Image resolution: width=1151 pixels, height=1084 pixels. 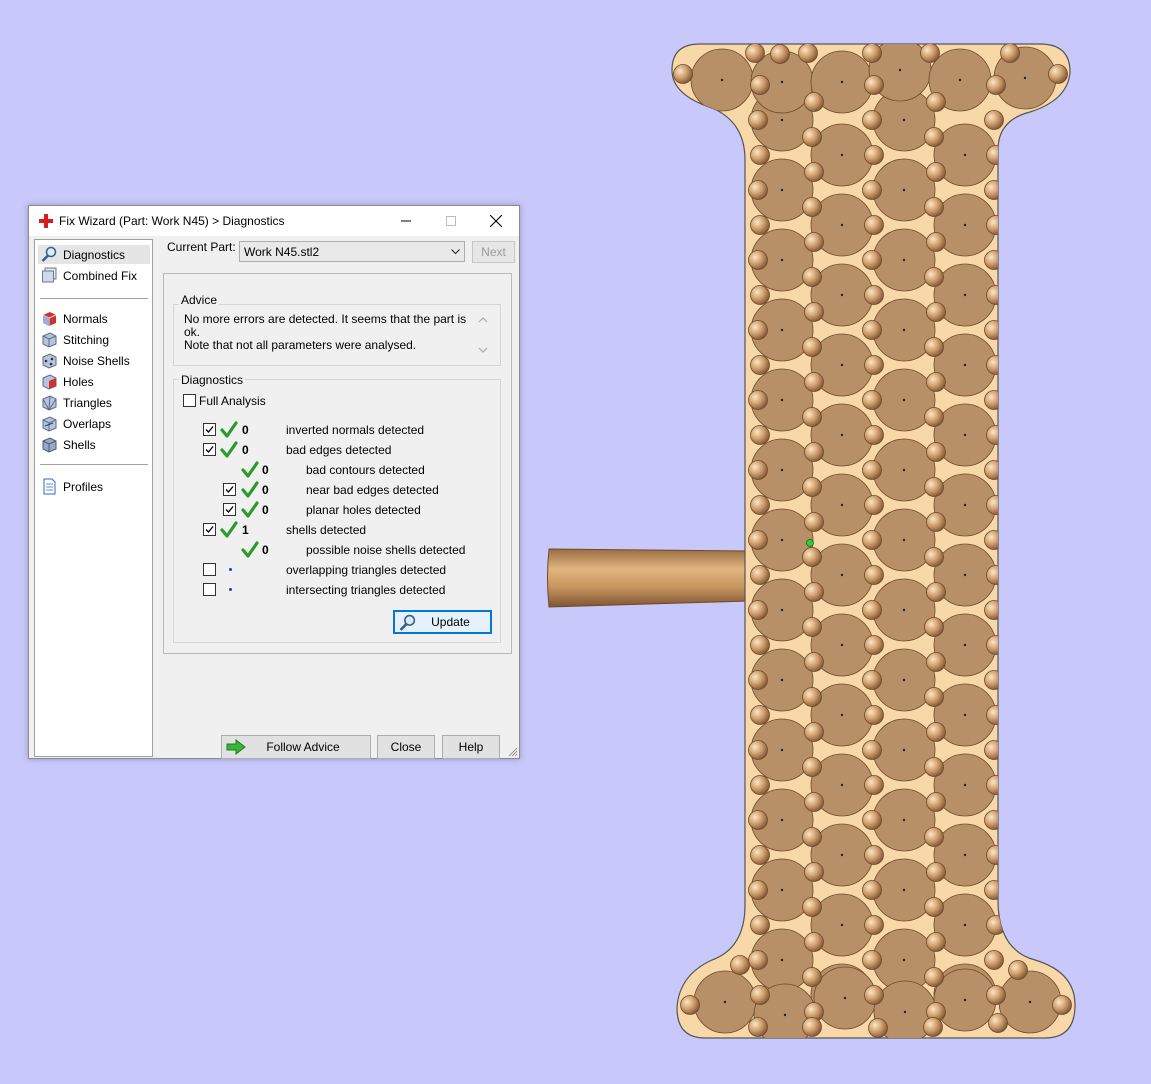 I want to click on current-part-select: Work N45.stl2, so click(x=352, y=251).